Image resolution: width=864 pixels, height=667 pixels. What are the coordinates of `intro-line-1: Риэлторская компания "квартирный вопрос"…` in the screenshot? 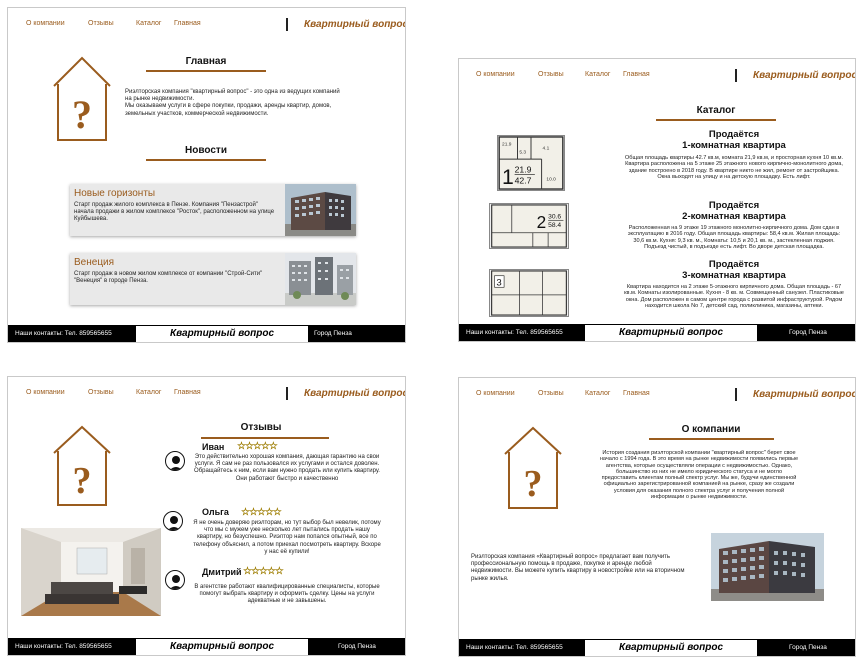 It's located at (232, 96).